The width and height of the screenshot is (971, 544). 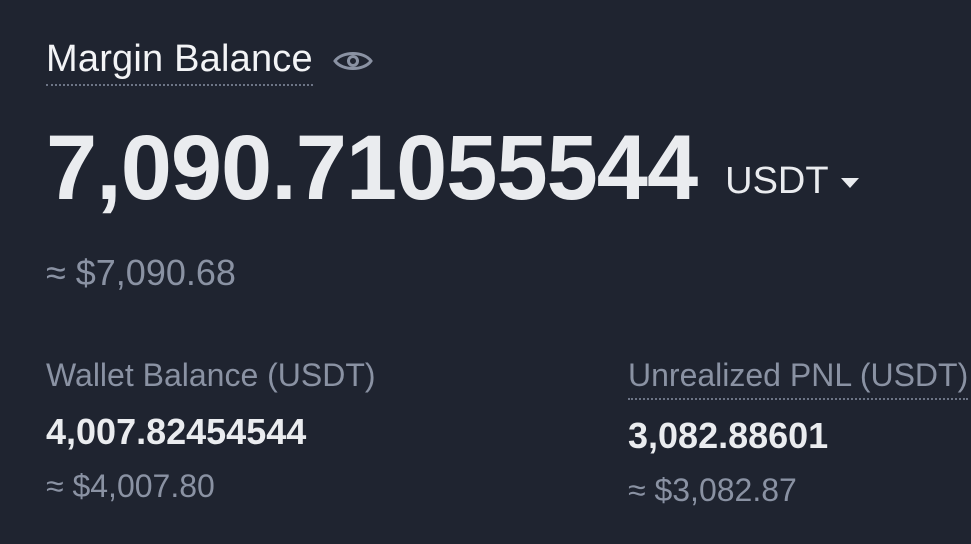 I want to click on eye-icon, so click(x=353, y=61).